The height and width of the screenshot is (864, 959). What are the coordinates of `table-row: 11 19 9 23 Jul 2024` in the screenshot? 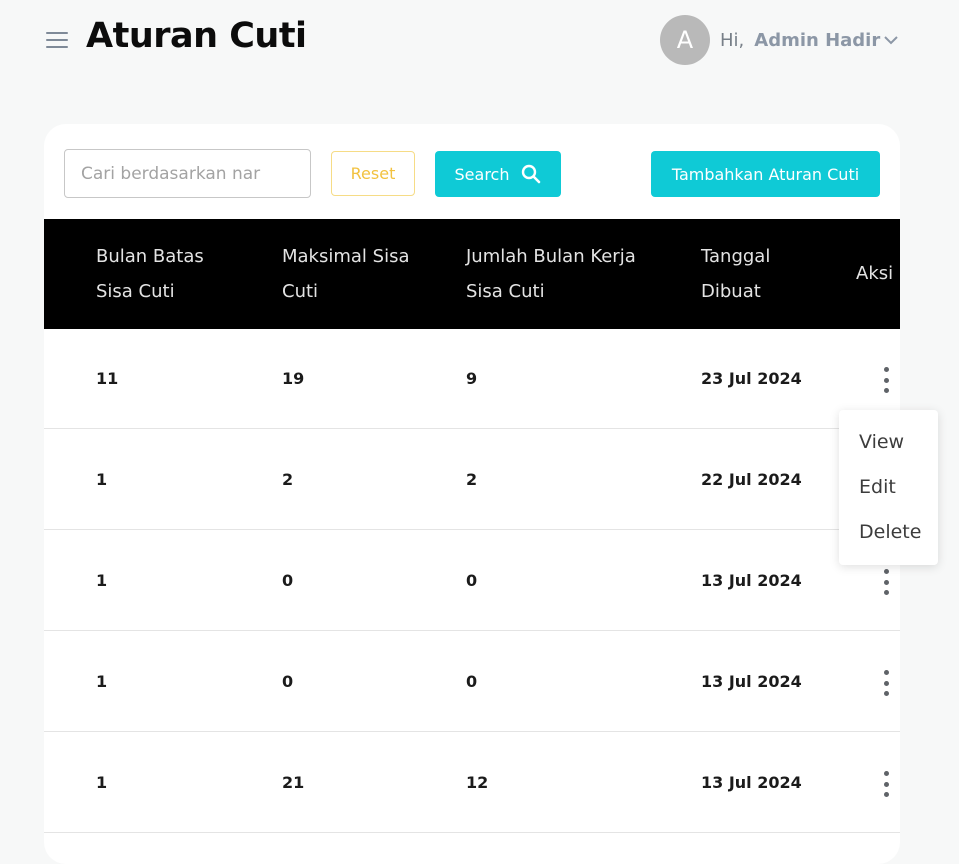 It's located at (472, 379).